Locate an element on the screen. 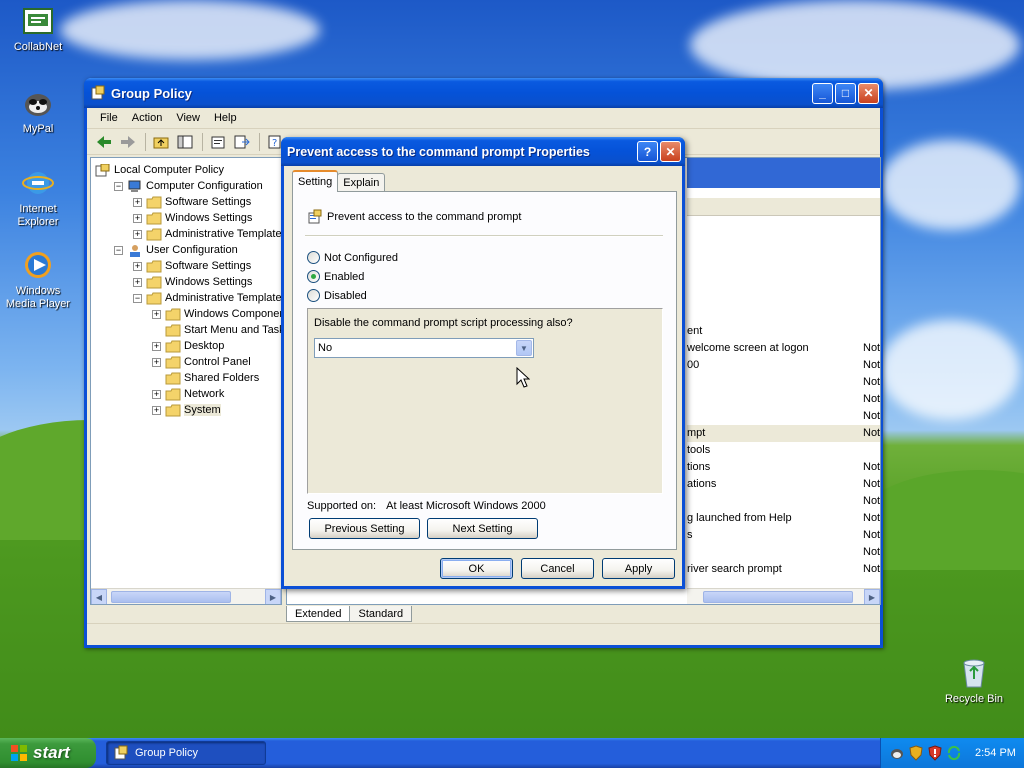 This screenshot has width=1024, height=768. network-sync-icon is located at coordinates (954, 753).